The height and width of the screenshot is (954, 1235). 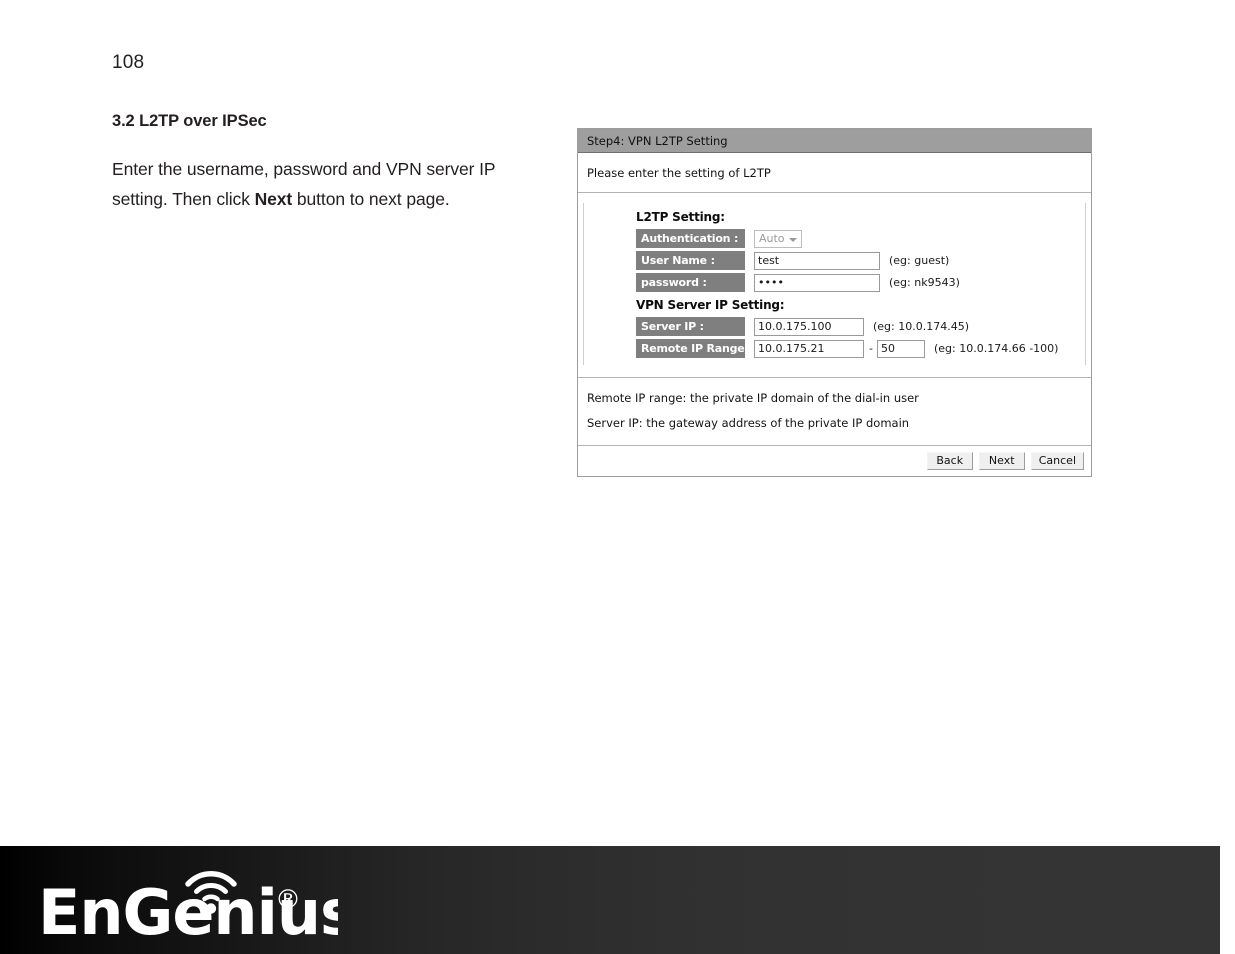 What do you see at coordinates (691, 238) in the screenshot?
I see `label-authentication: Authentication :` at bounding box center [691, 238].